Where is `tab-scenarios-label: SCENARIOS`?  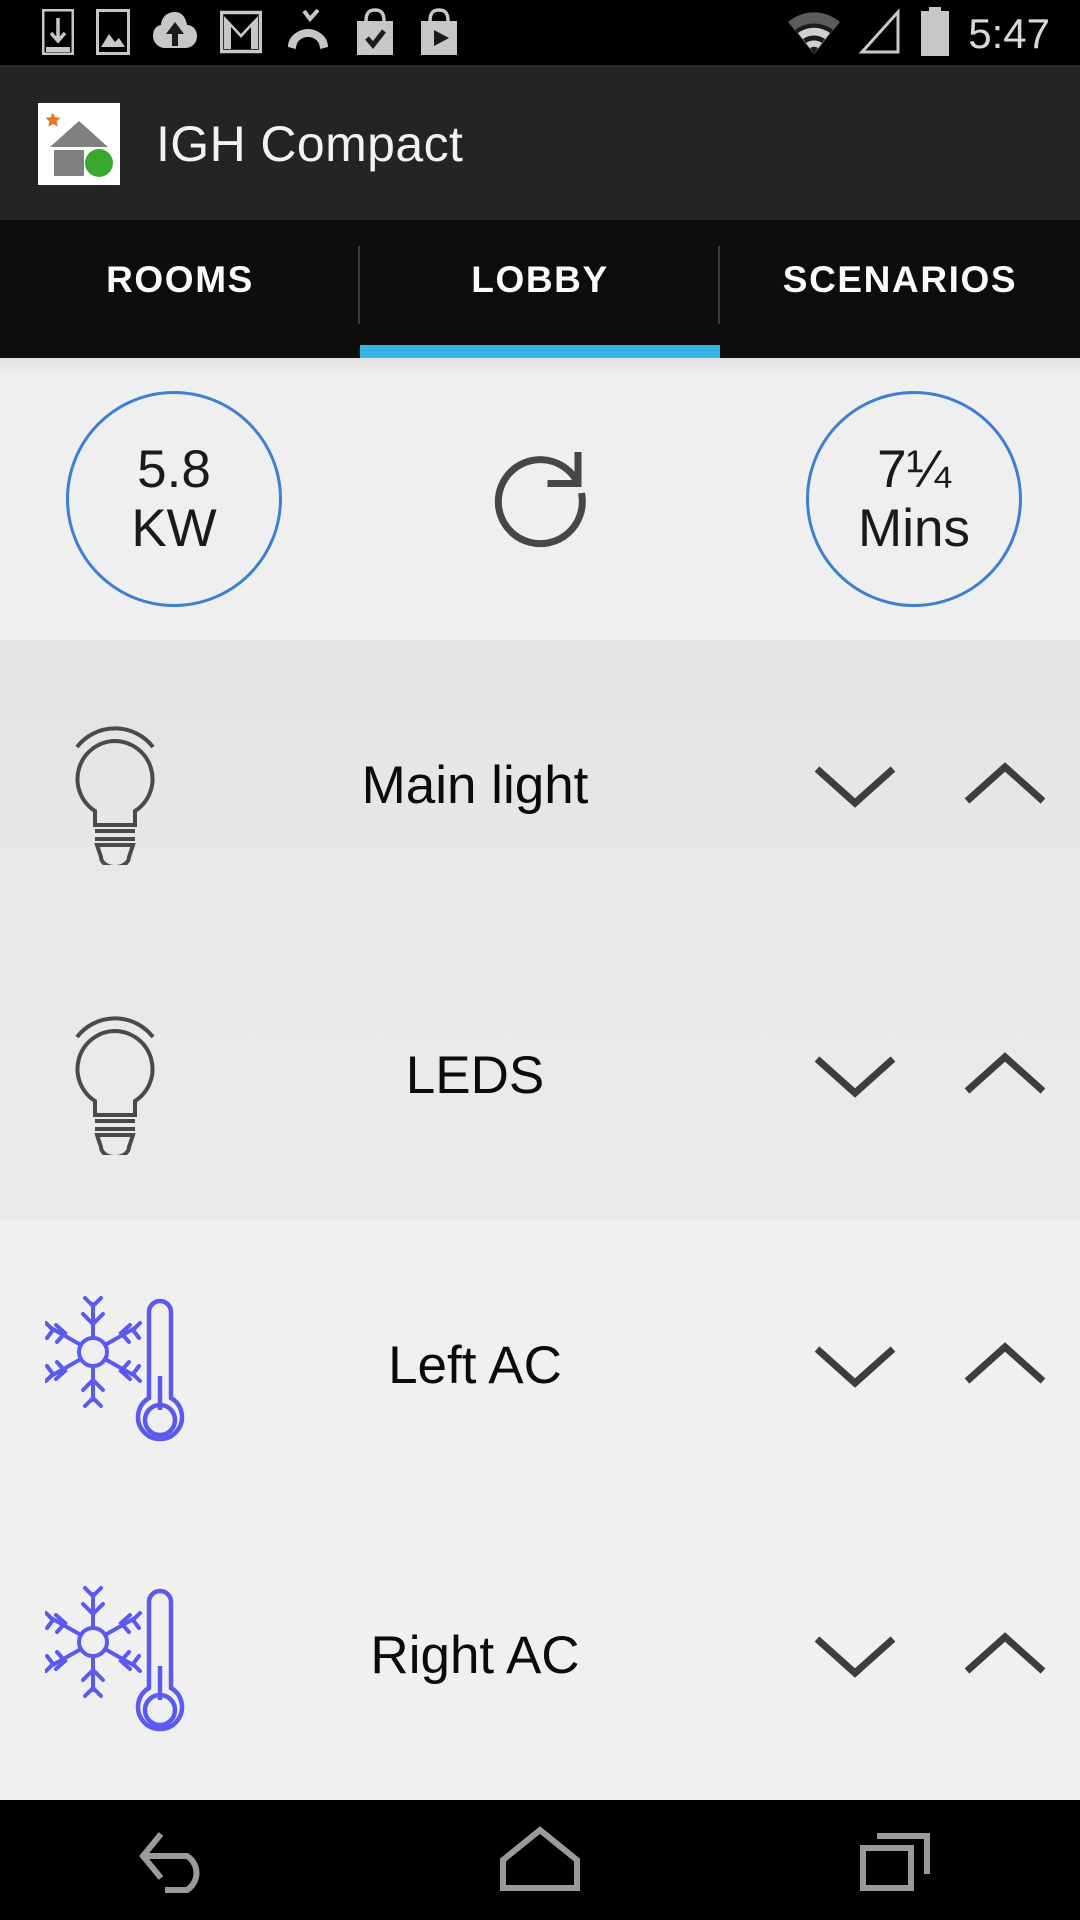
tab-scenarios-label: SCENARIOS is located at coordinates (900, 279).